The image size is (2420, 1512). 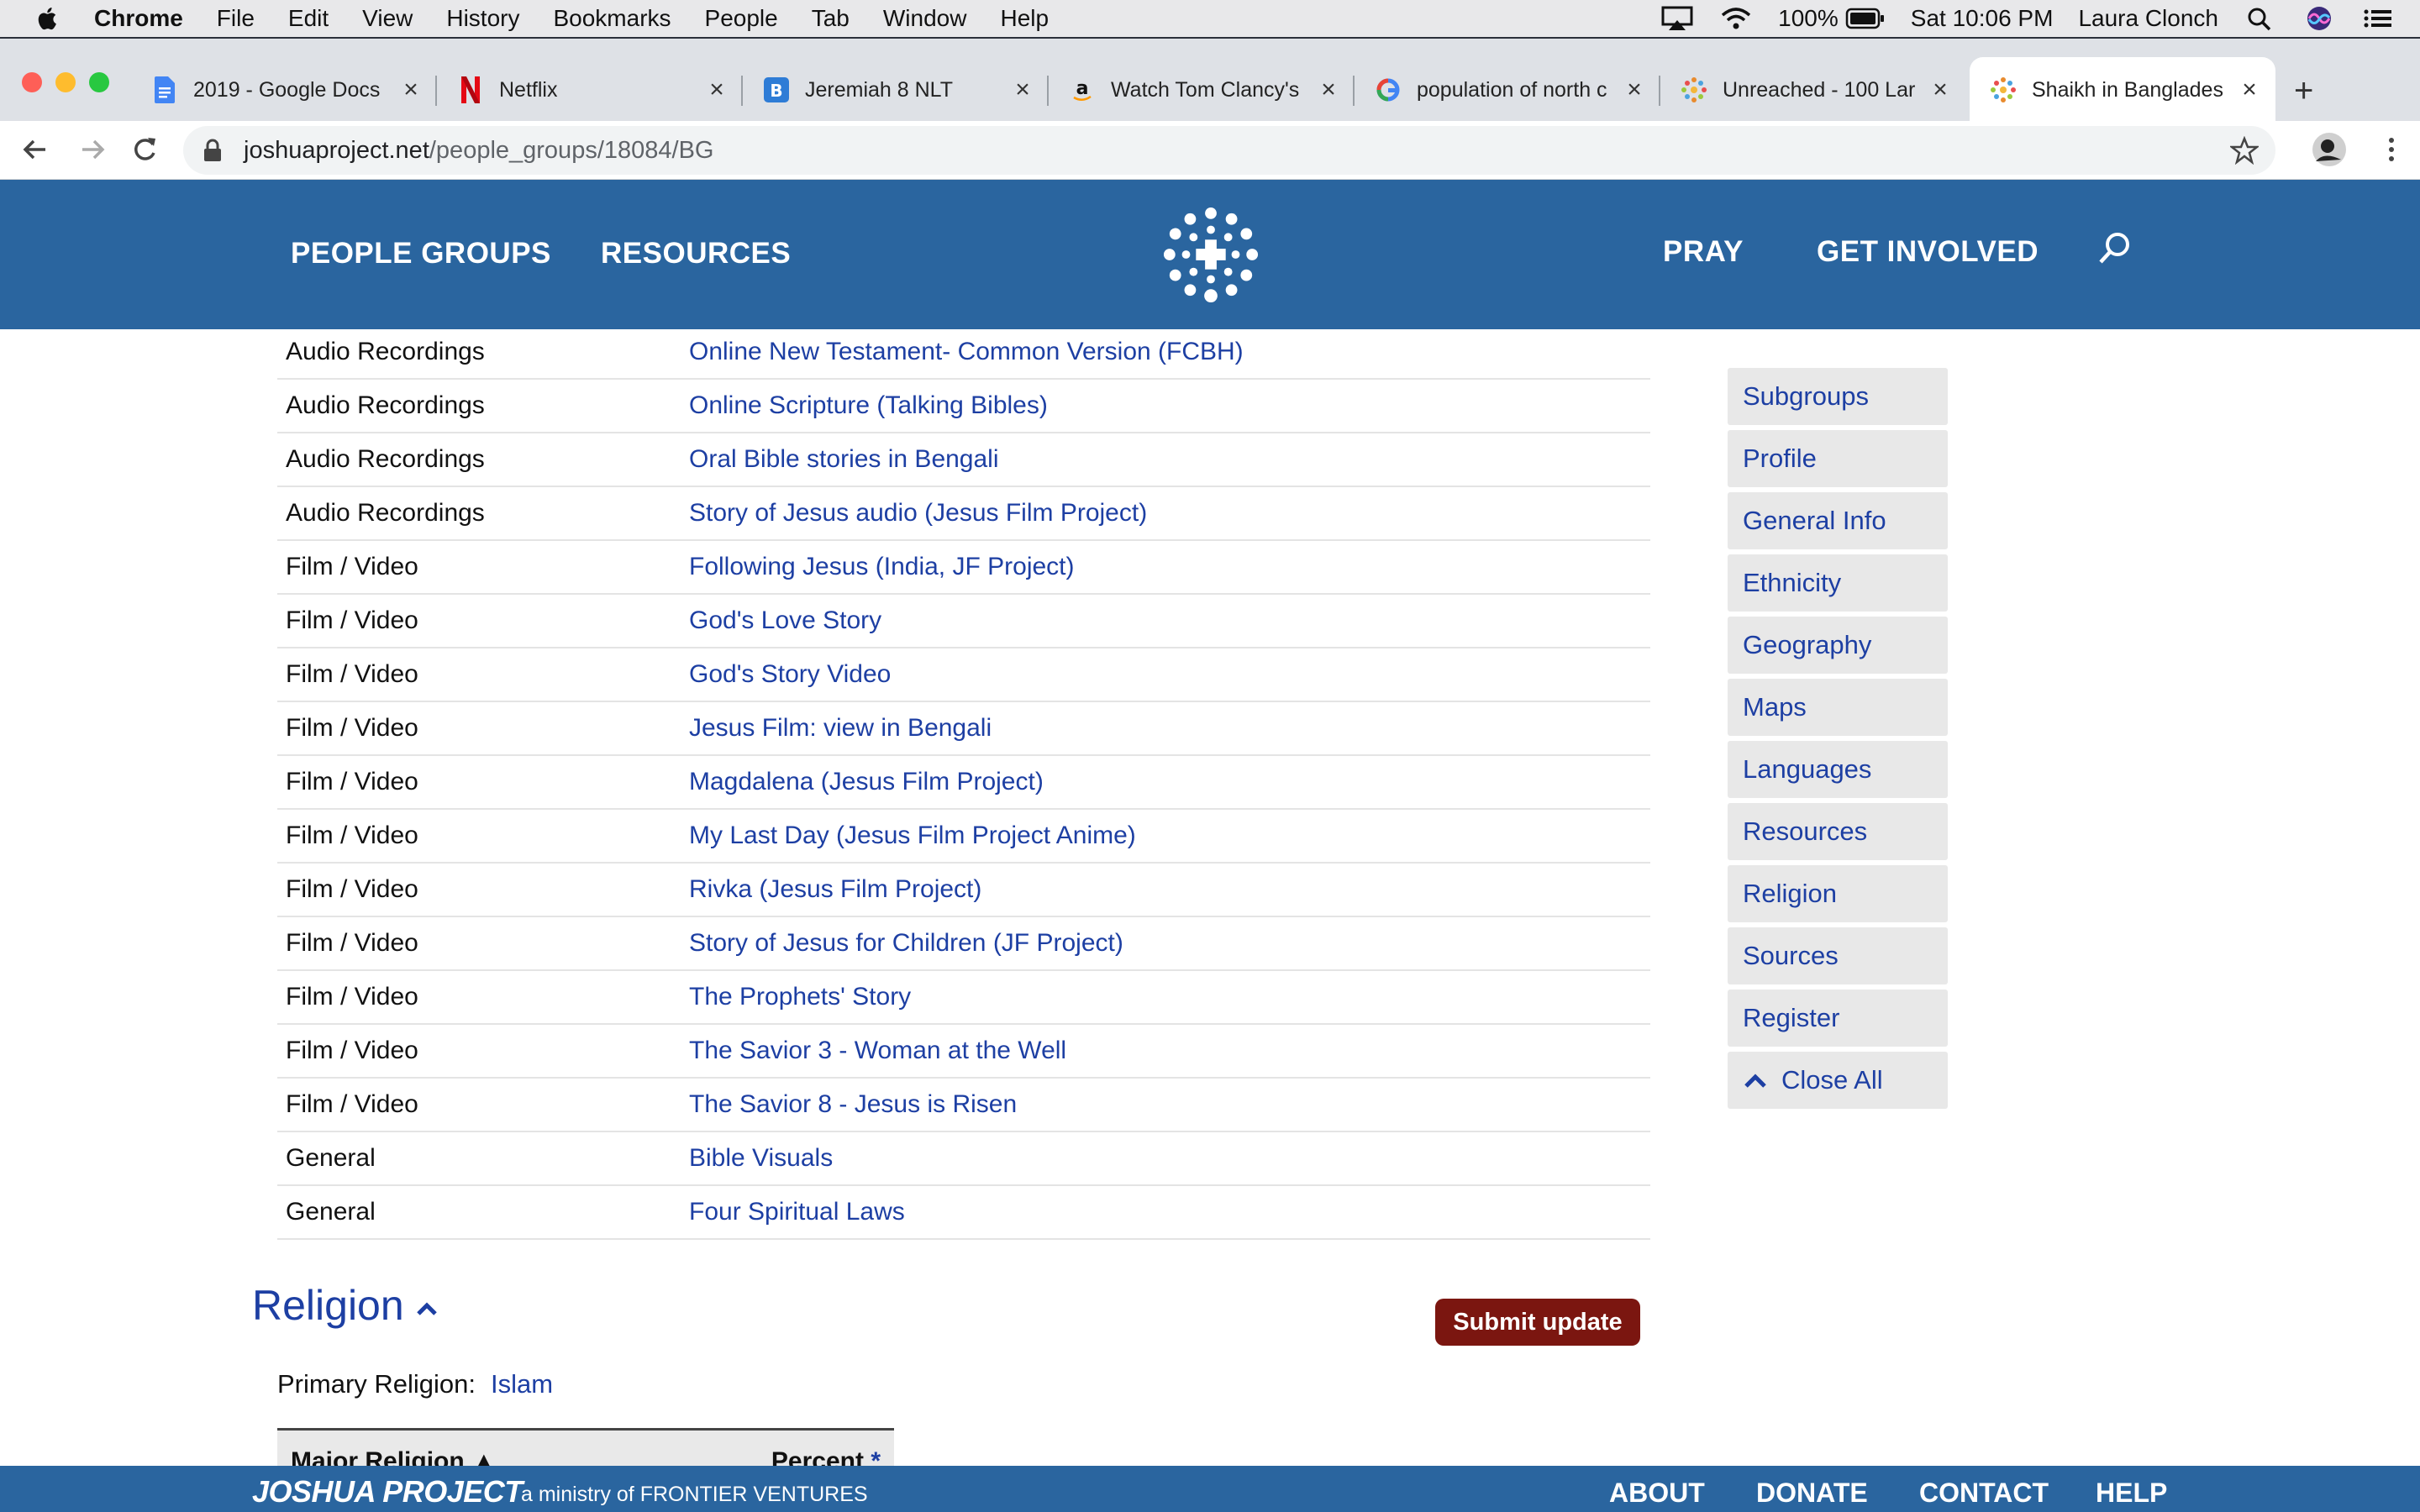 What do you see at coordinates (571, 150) in the screenshot?
I see `url-path: /people_groups/18084/BG` at bounding box center [571, 150].